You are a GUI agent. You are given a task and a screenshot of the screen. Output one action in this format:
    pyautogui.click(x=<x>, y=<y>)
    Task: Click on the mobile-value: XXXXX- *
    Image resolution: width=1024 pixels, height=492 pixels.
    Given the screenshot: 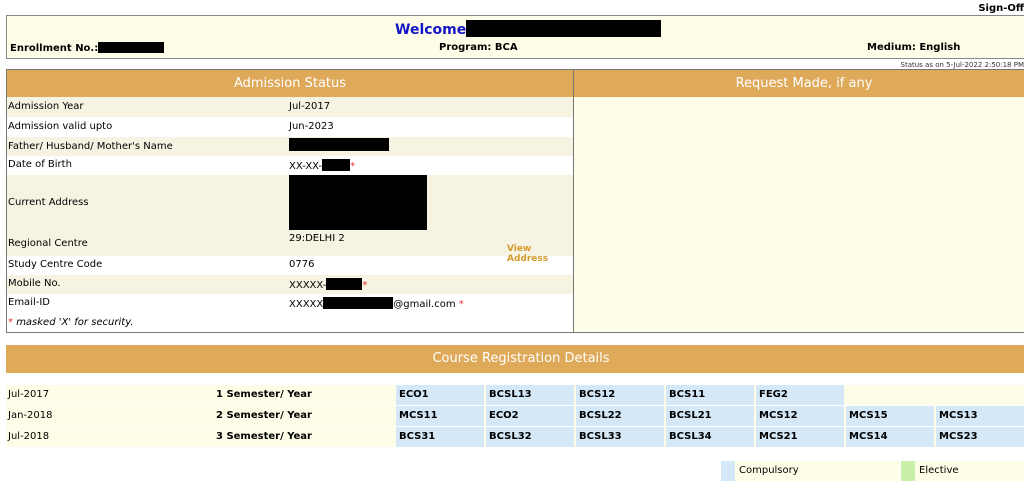 What is the action you would take?
    pyautogui.click(x=328, y=284)
    